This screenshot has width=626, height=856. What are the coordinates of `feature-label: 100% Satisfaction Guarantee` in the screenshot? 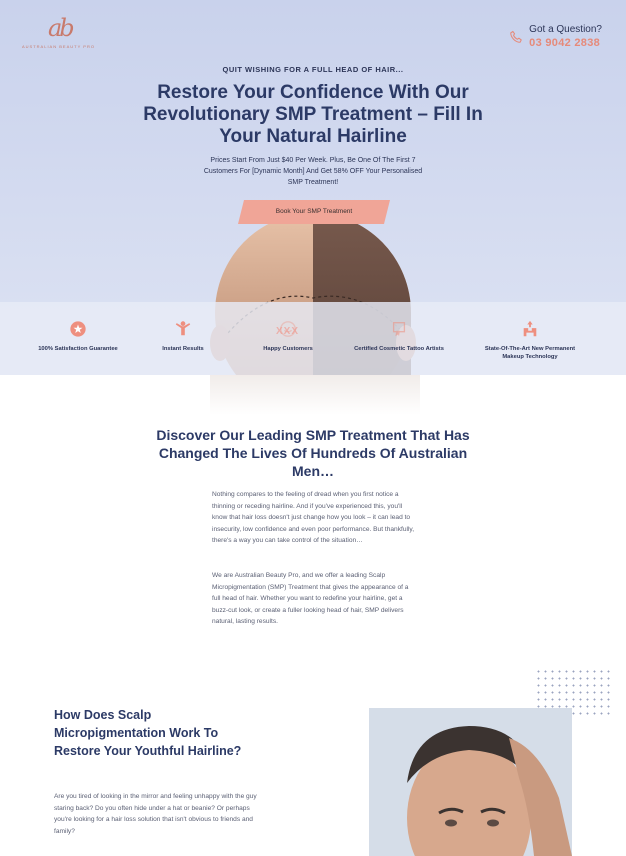 It's located at (78, 349).